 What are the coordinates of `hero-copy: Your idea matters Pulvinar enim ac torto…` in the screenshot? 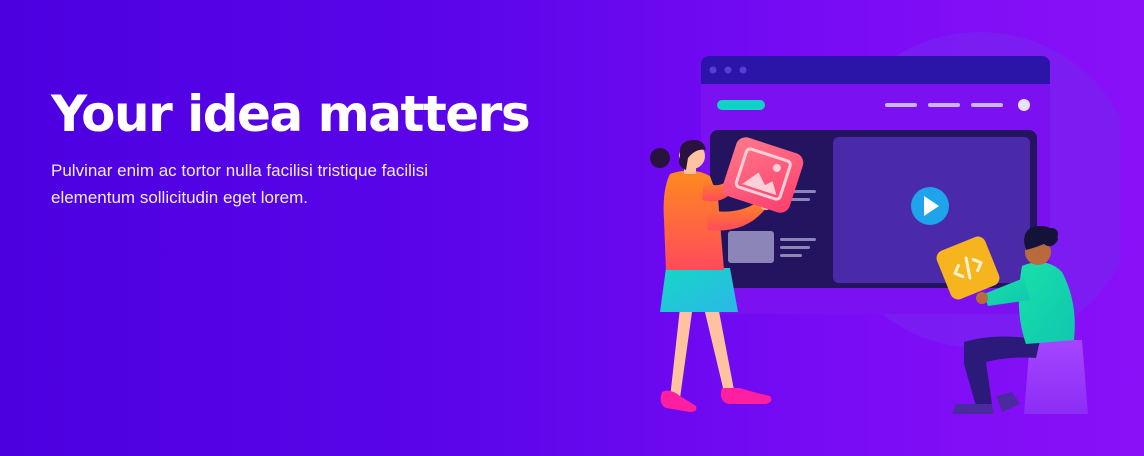 It's located at (311, 148).